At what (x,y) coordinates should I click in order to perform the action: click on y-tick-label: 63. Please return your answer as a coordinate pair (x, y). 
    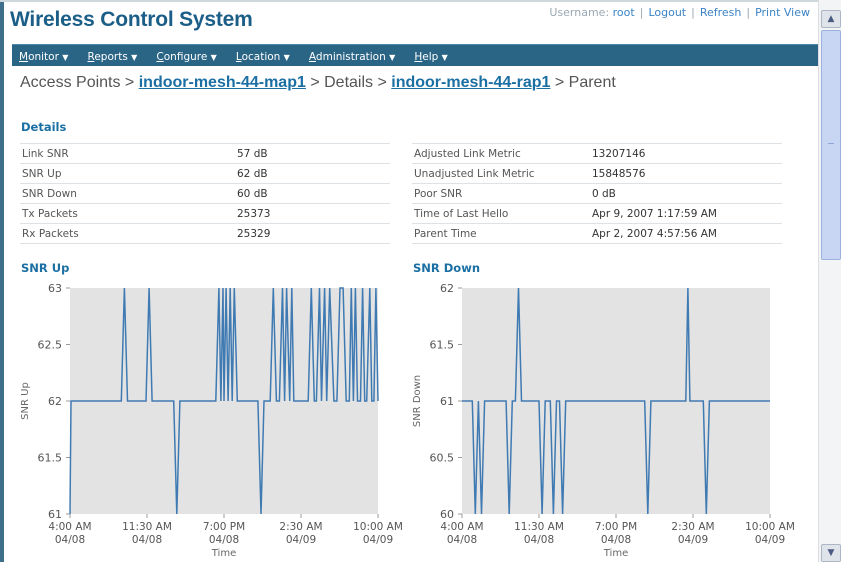
    Looking at the image, I should click on (55, 288).